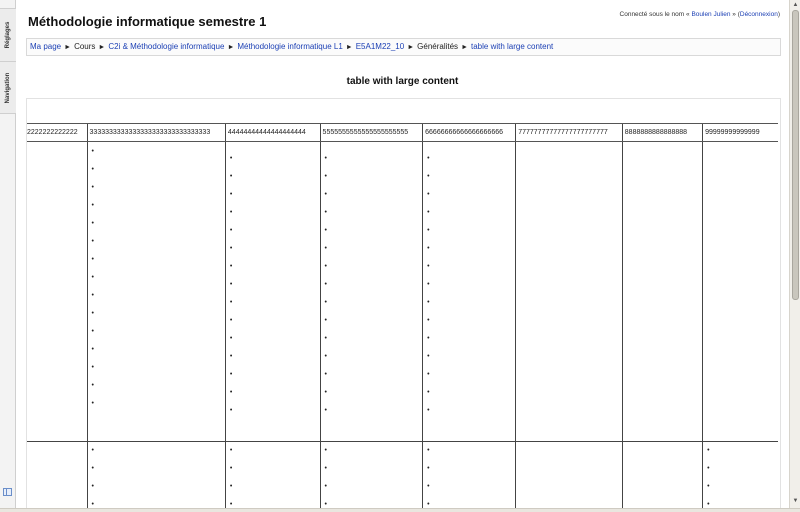 The image size is (800, 512). What do you see at coordinates (759, 14) in the screenshot?
I see `logout-link: Déconnexion` at bounding box center [759, 14].